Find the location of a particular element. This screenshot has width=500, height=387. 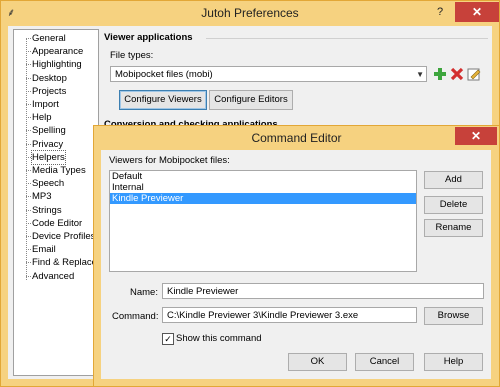

tree-item: Helpers is located at coordinates (46, 157).